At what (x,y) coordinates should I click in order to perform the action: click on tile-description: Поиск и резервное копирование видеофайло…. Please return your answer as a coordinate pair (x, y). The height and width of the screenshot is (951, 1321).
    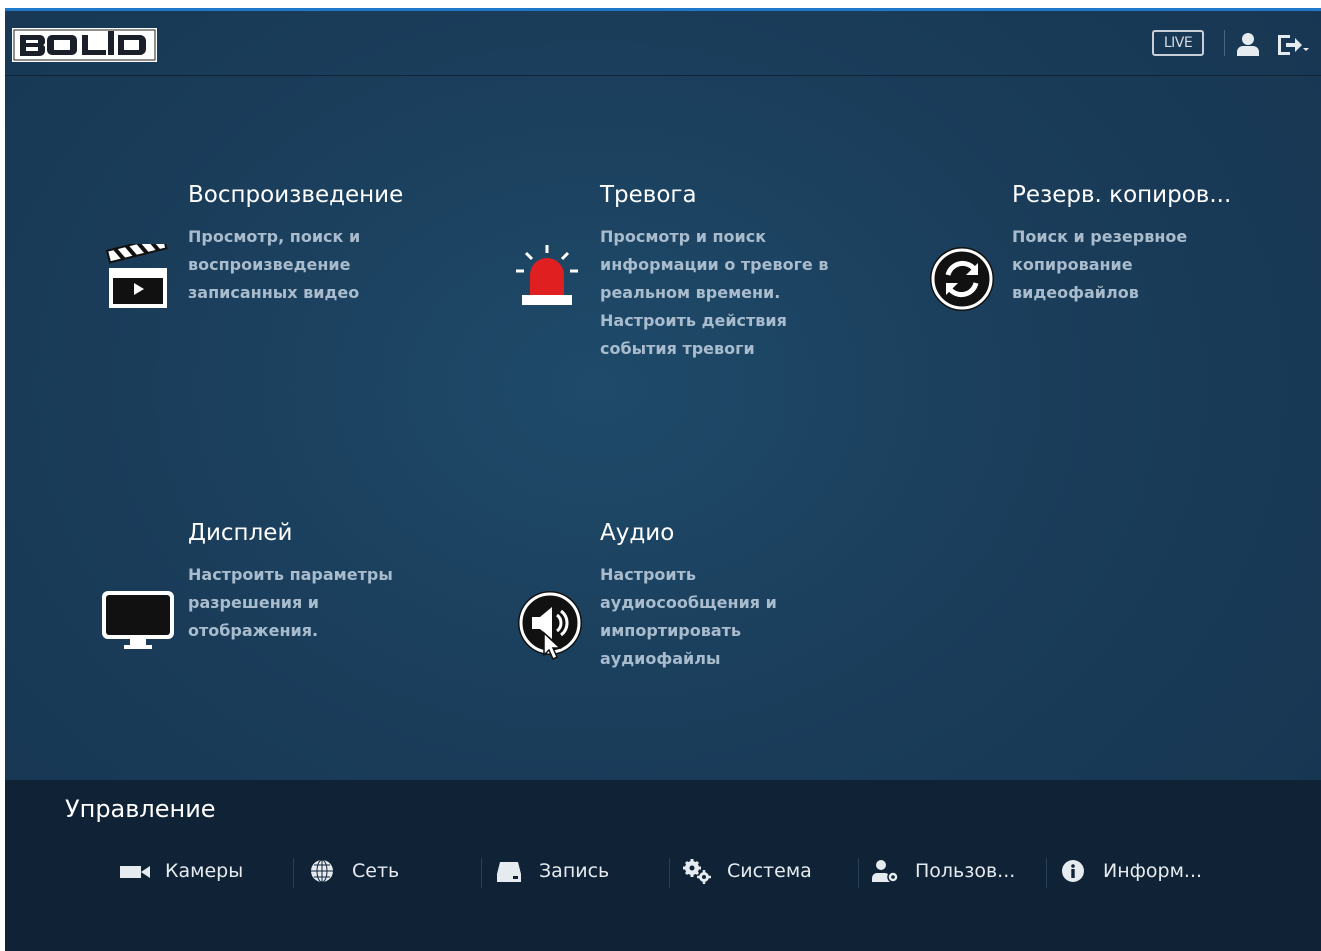
    Looking at the image, I should click on (1100, 264).